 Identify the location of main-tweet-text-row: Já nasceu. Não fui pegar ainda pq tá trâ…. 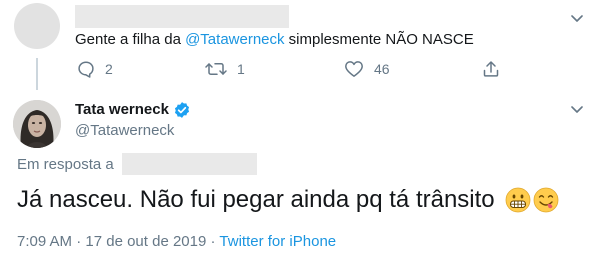
(288, 200).